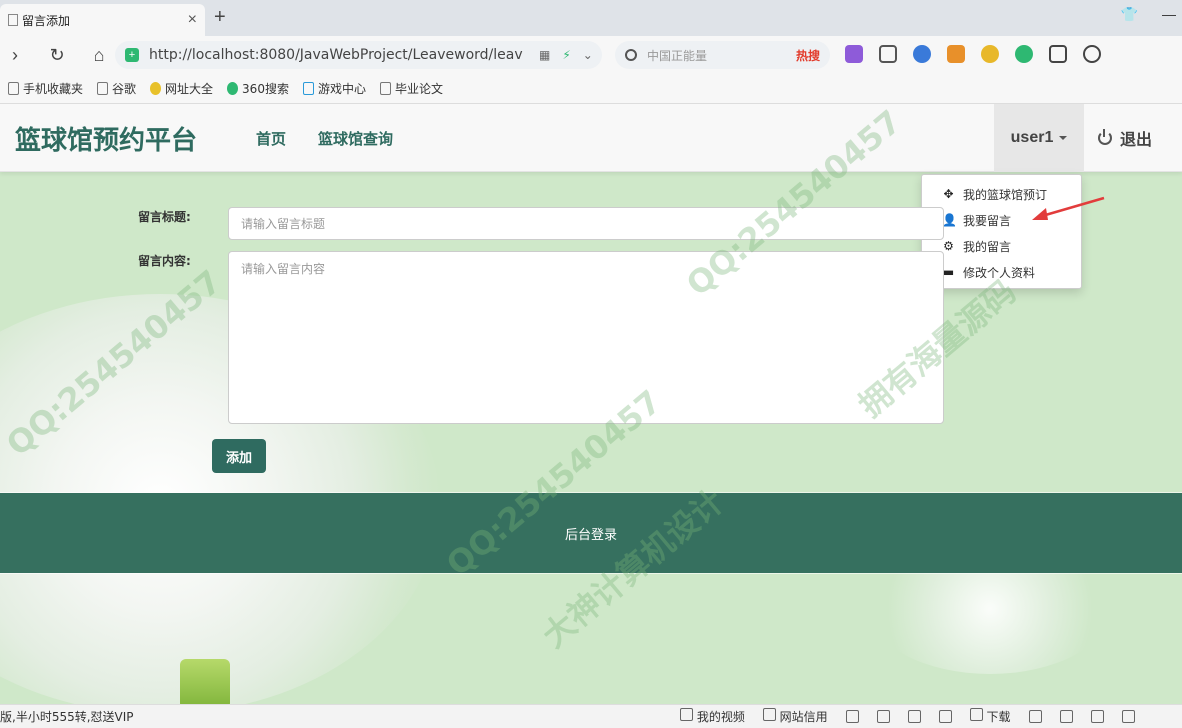  I want to click on speaker-icon, so click(1128, 716).